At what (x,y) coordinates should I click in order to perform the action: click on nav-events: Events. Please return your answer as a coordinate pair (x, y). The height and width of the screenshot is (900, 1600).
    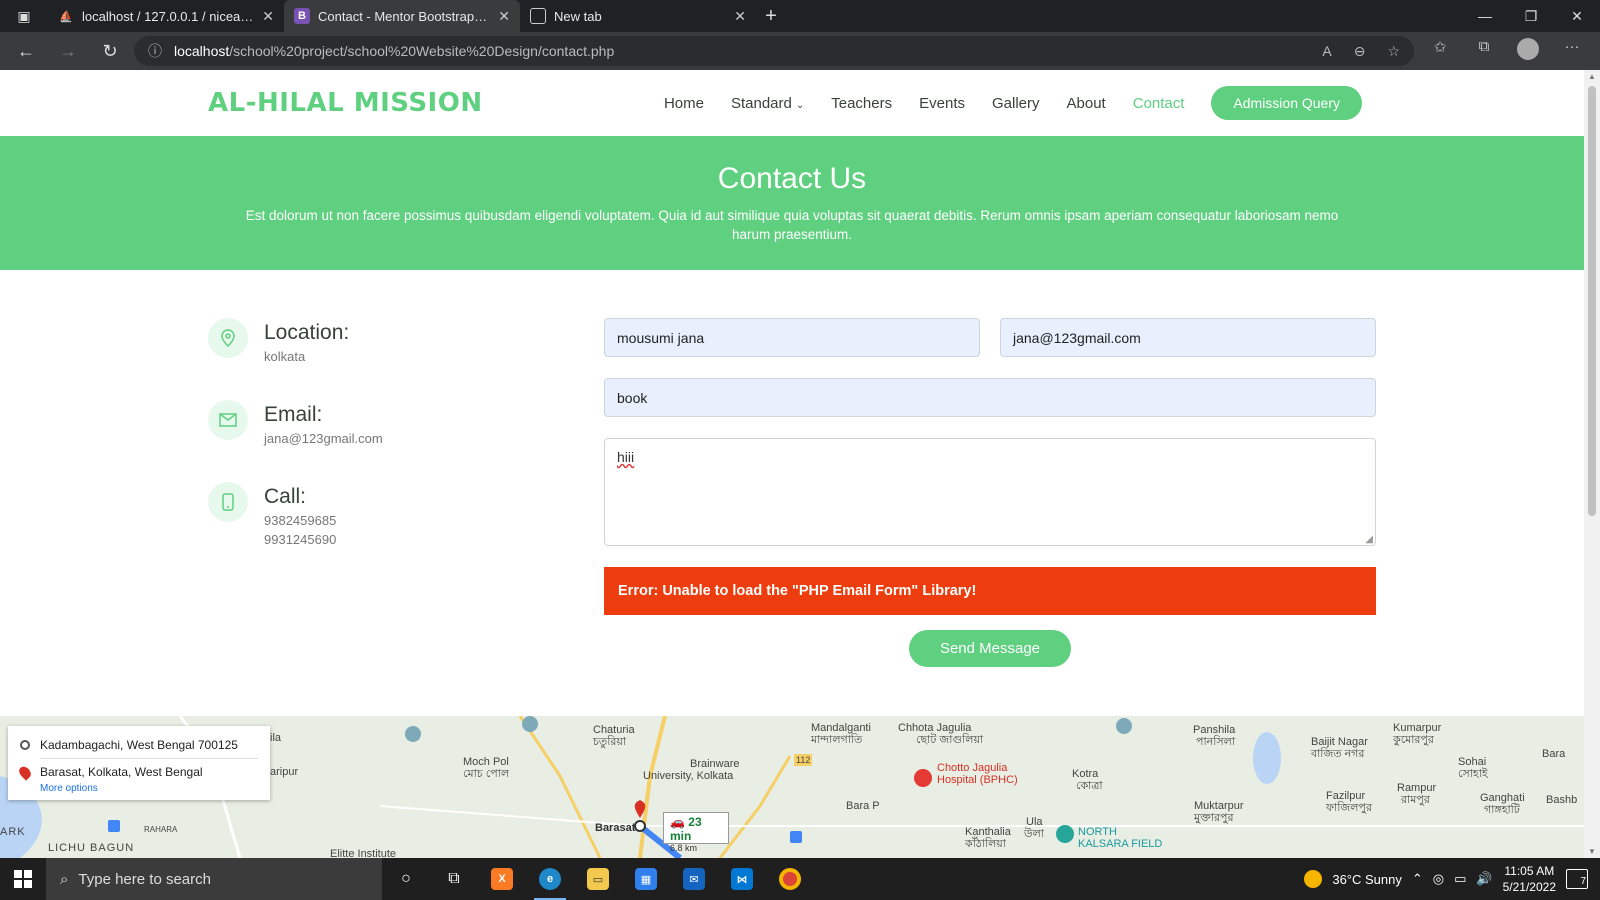
    Looking at the image, I should click on (942, 103).